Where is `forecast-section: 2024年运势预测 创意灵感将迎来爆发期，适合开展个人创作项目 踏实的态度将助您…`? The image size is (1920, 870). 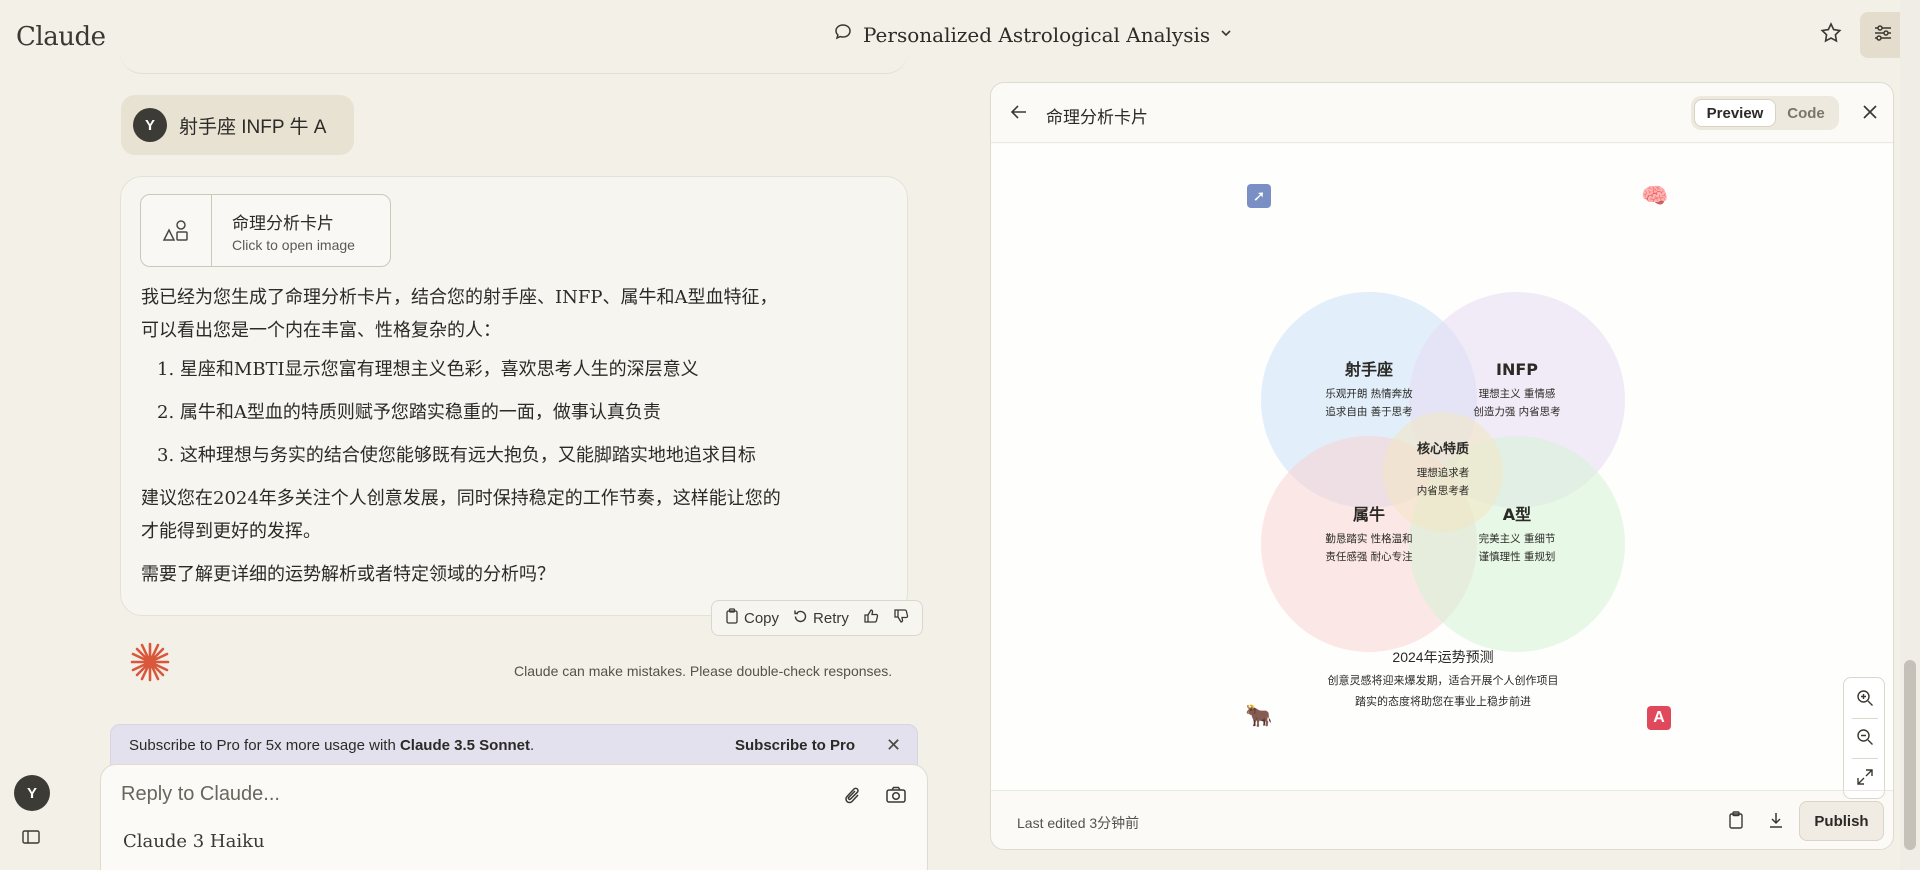 forecast-section: 2024年运势预测 创意灵感将迎来爆发期，适合开展个人创作项目 踏实的态度将助您… is located at coordinates (1442, 678).